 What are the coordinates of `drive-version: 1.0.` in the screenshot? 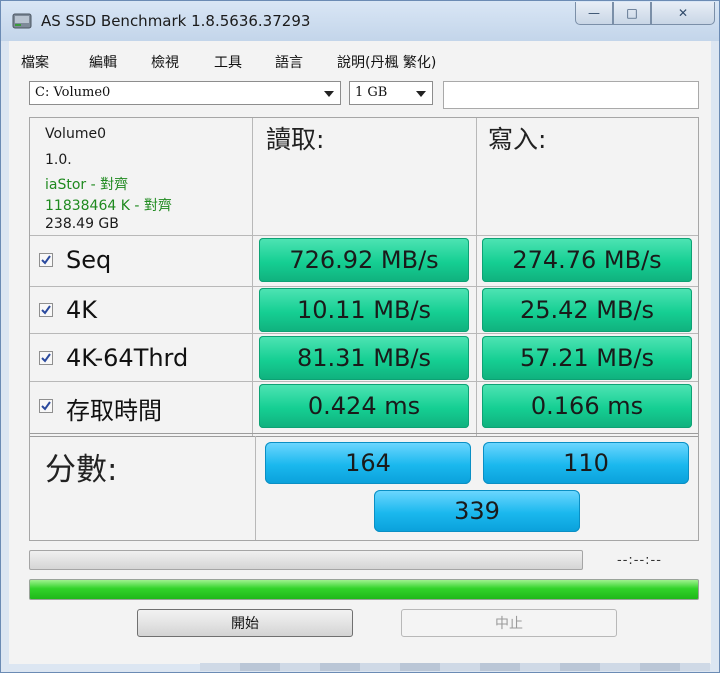 It's located at (58, 160).